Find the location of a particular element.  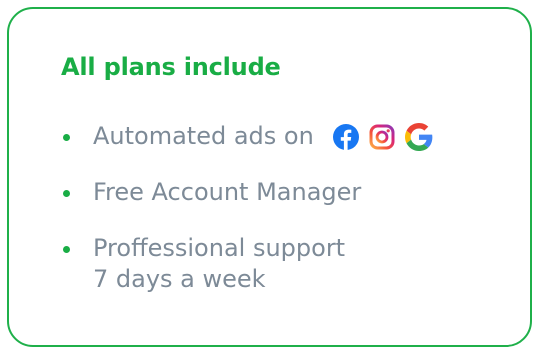

instagram-icon is located at coordinates (382, 137).